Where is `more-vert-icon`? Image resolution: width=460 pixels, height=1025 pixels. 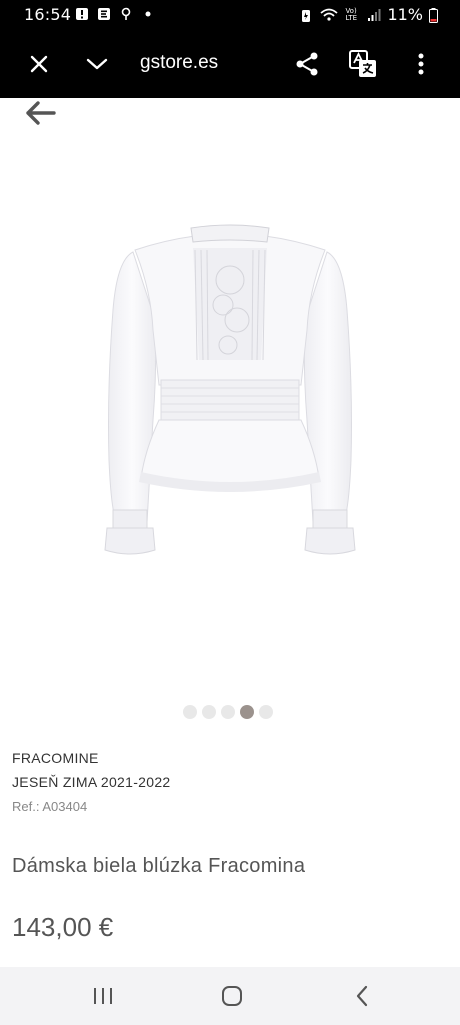
more-vert-icon is located at coordinates (421, 64).